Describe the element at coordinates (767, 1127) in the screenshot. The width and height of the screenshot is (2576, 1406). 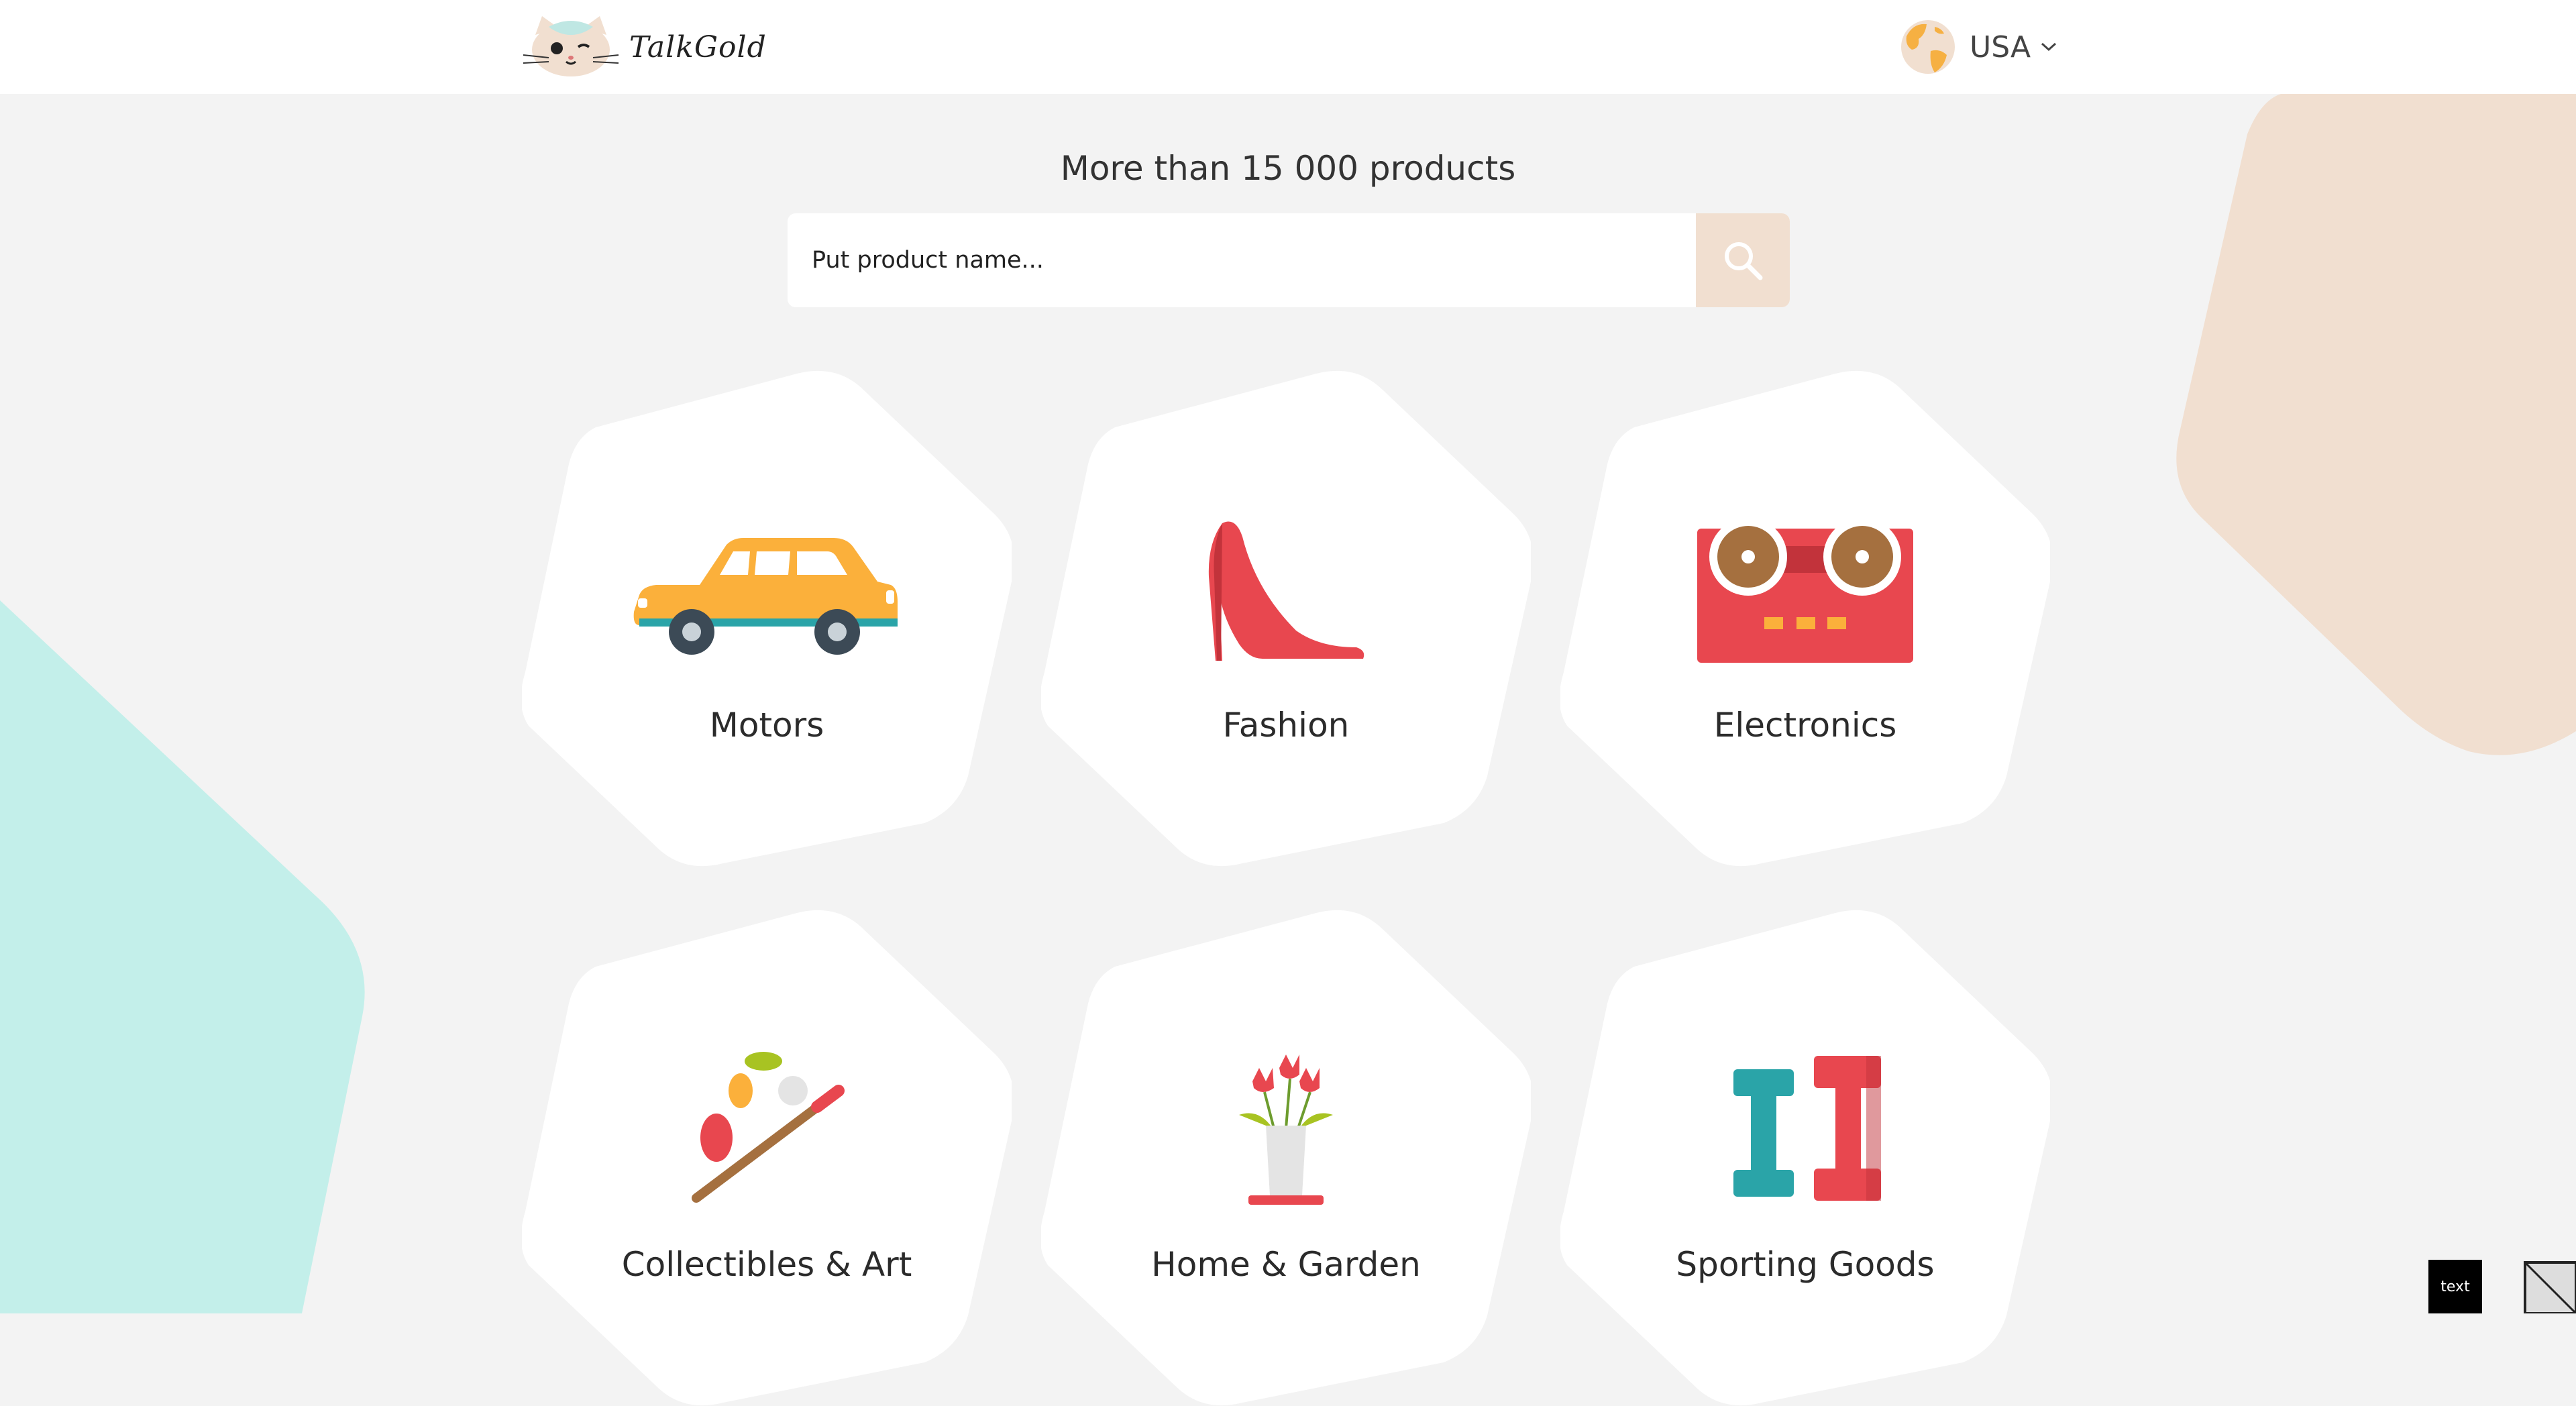
I see `paint-palette-icon` at that location.